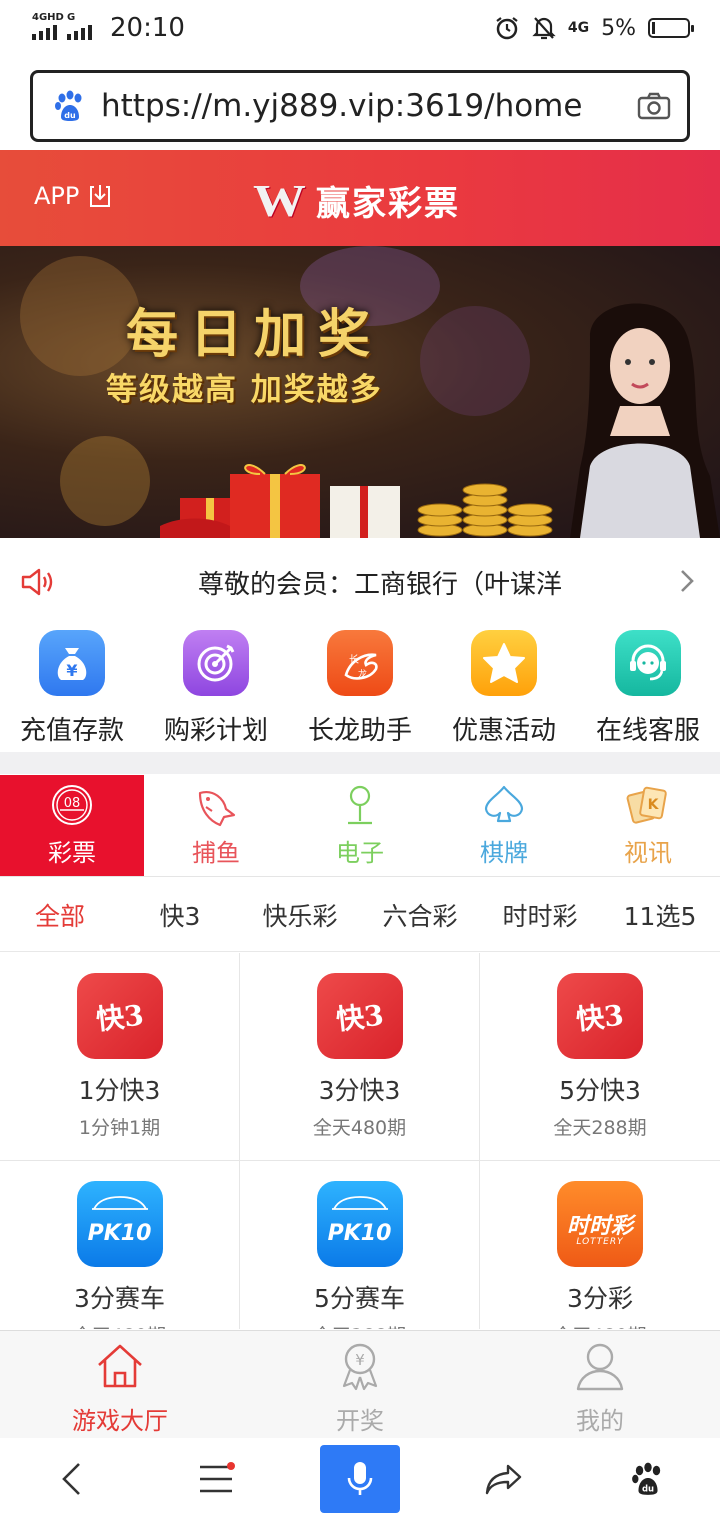 This screenshot has width=720, height=1520. I want to click on target-icon, so click(216, 663).